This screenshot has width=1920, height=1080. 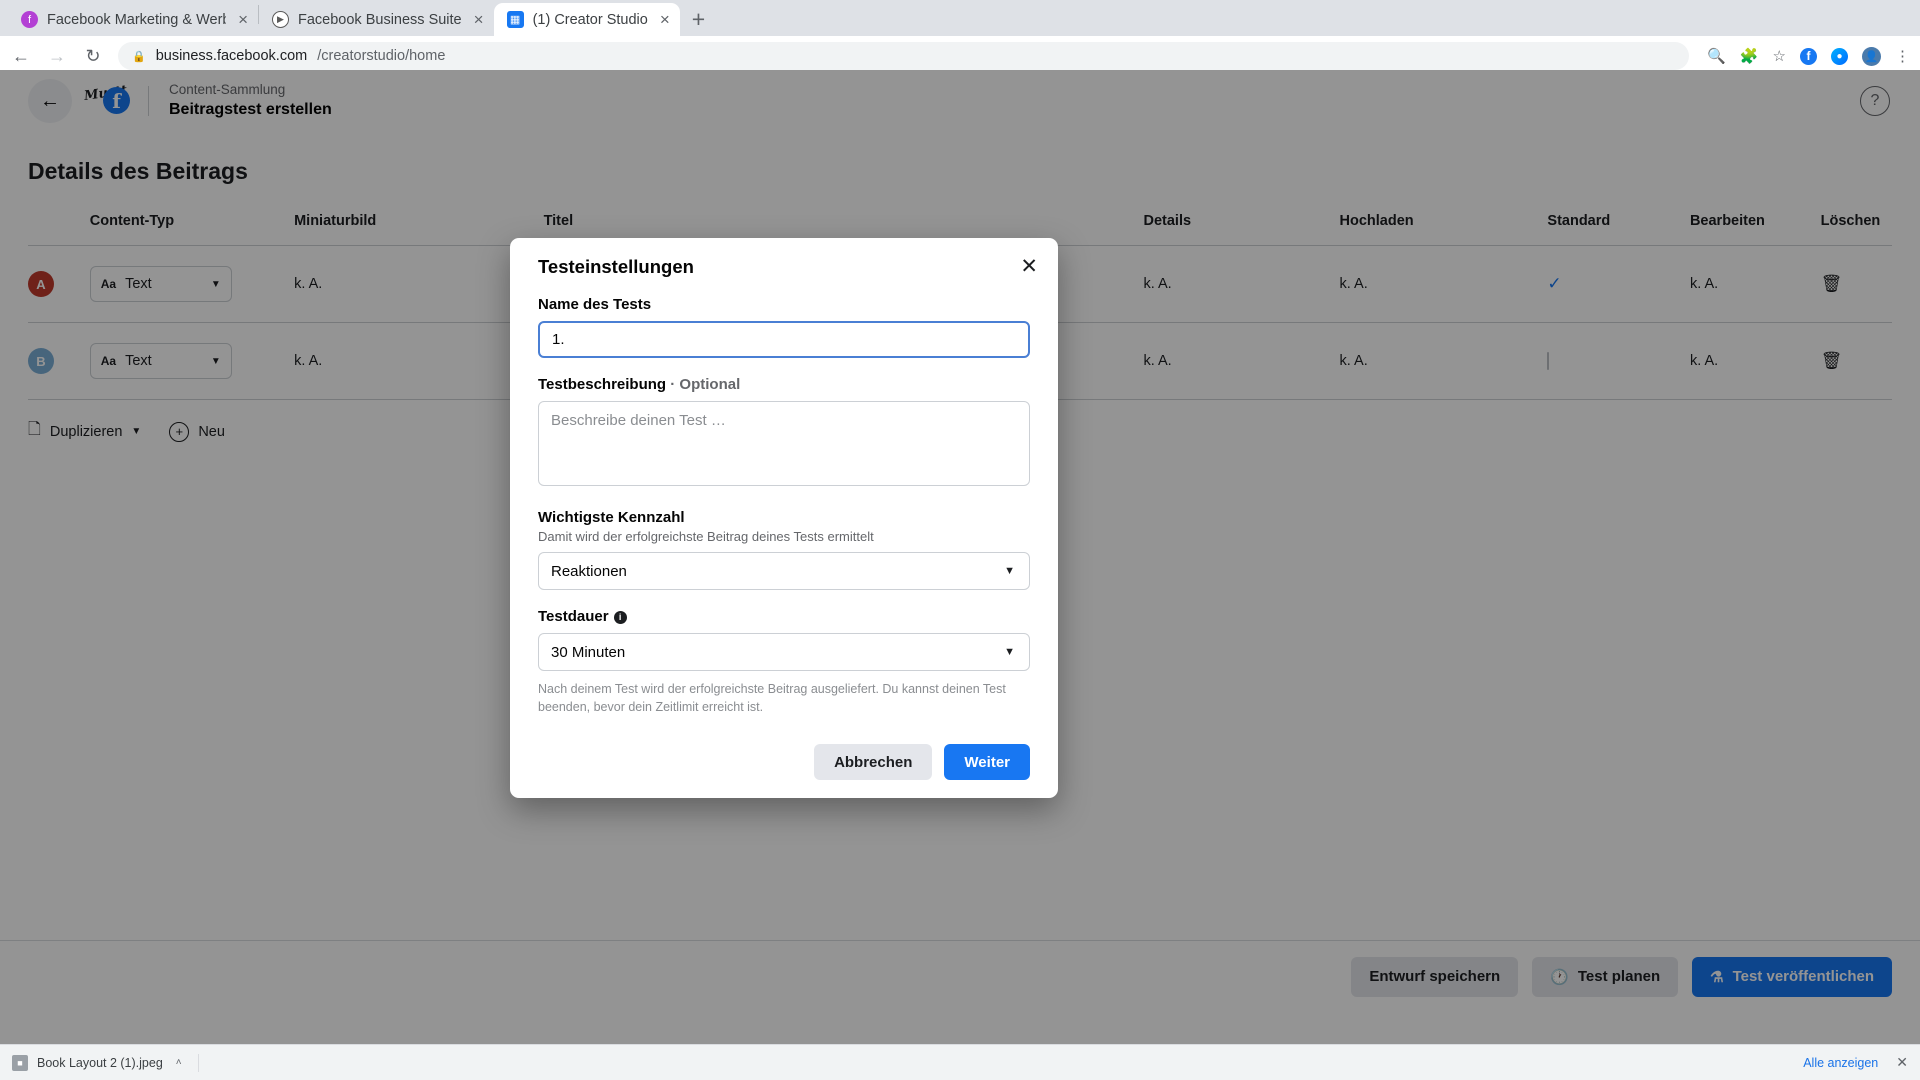 What do you see at coordinates (231, 56) in the screenshot?
I see `url-domain: business.facebook.com` at bounding box center [231, 56].